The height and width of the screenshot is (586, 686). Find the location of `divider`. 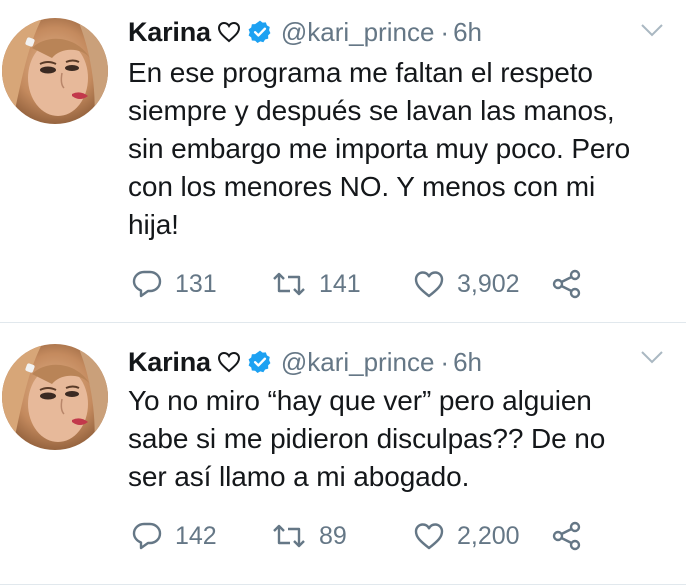

divider is located at coordinates (343, 584).